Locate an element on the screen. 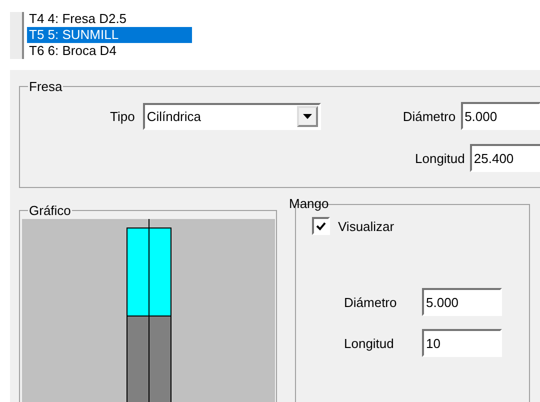  group-title: Fresa is located at coordinates (46, 86).